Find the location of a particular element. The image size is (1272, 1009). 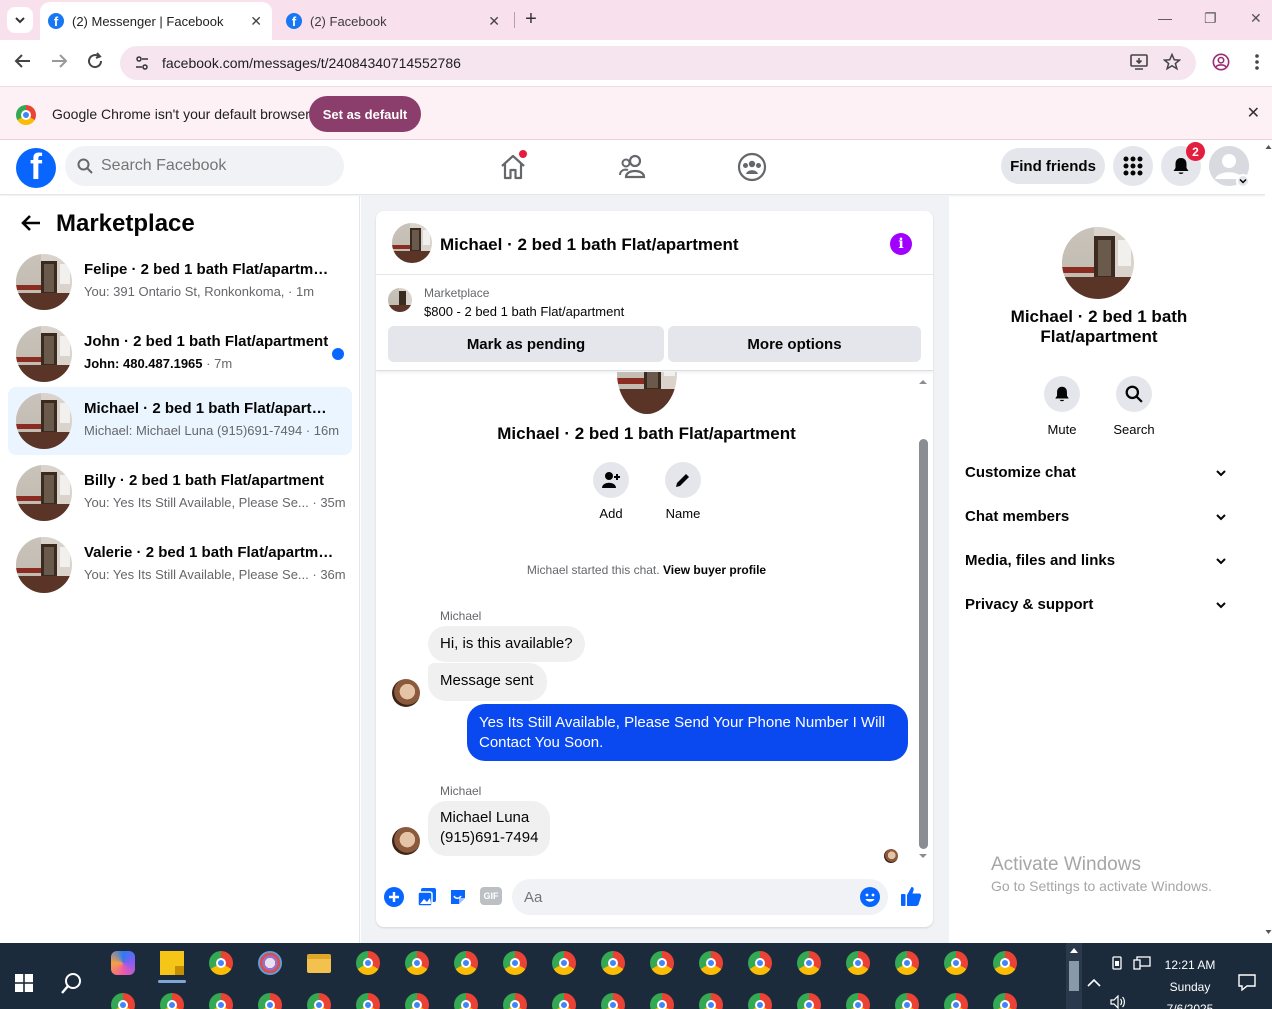

more-options-button: More options is located at coordinates (794, 344).